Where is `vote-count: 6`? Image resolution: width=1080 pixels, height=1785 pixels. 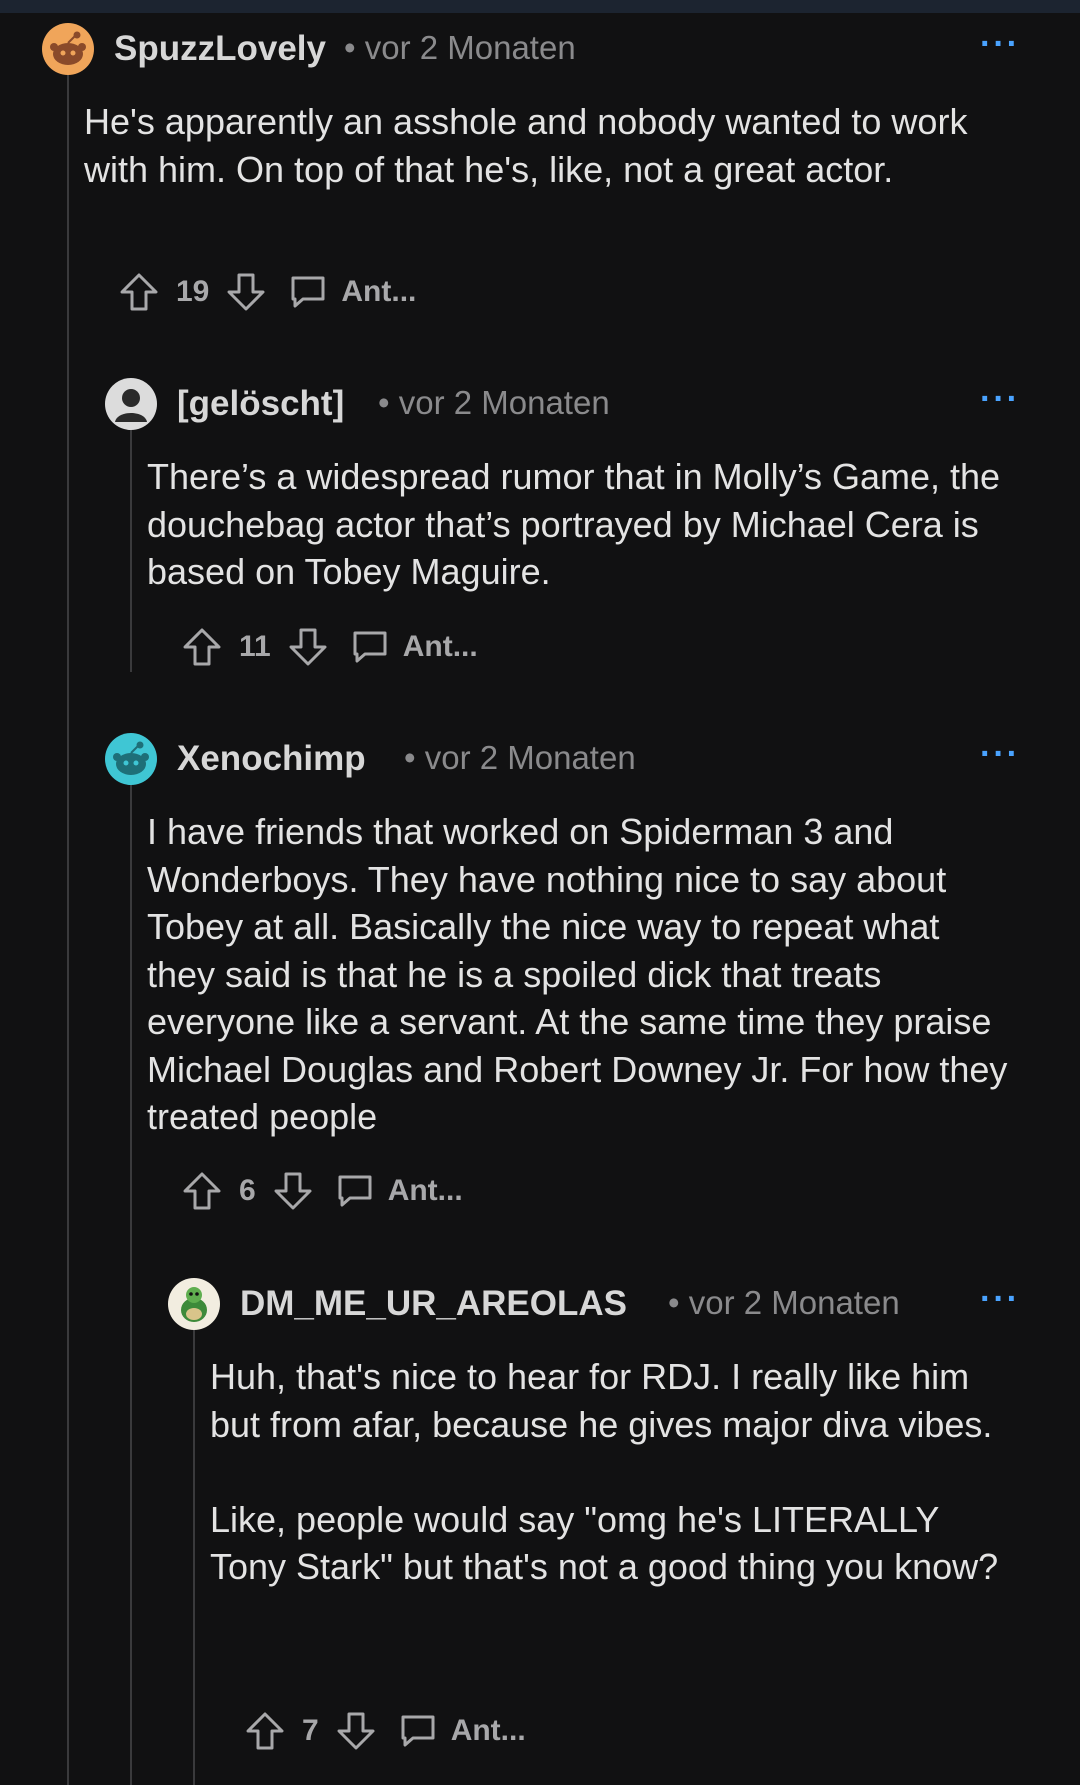
vote-count: 6 is located at coordinates (247, 1190).